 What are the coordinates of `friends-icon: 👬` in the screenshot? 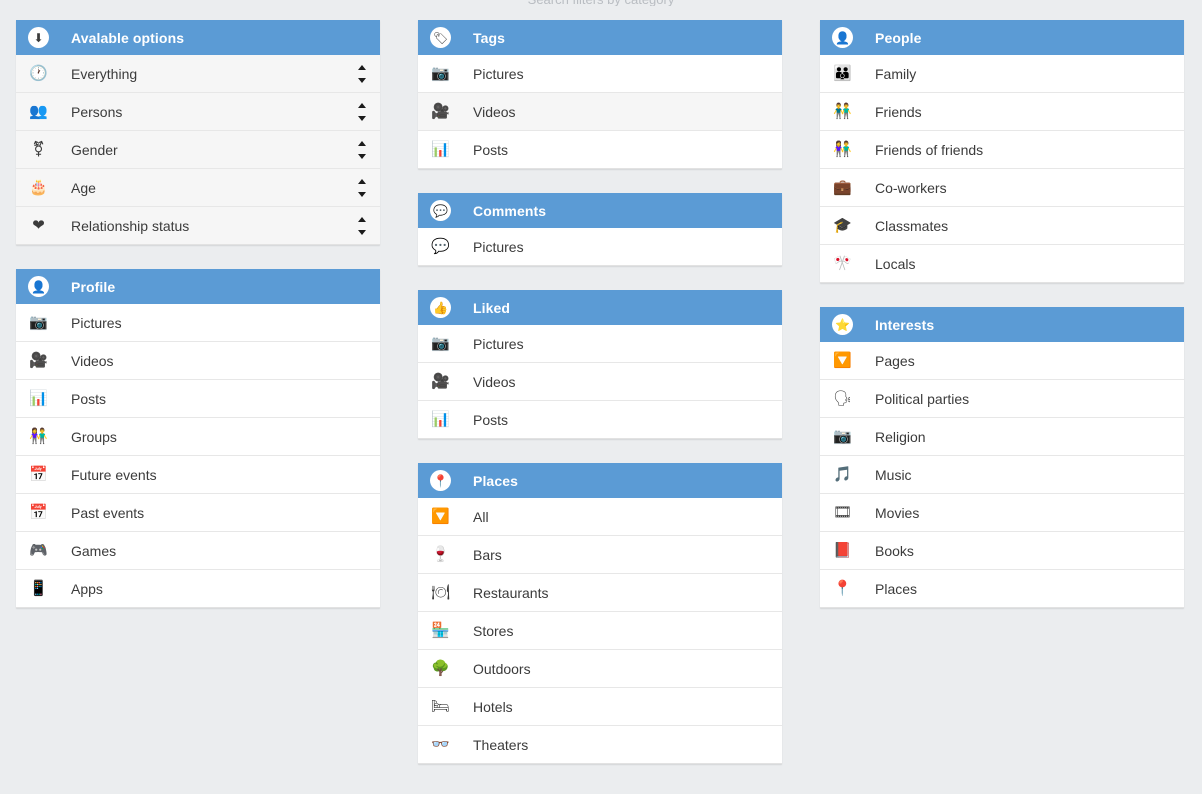 It's located at (842, 111).